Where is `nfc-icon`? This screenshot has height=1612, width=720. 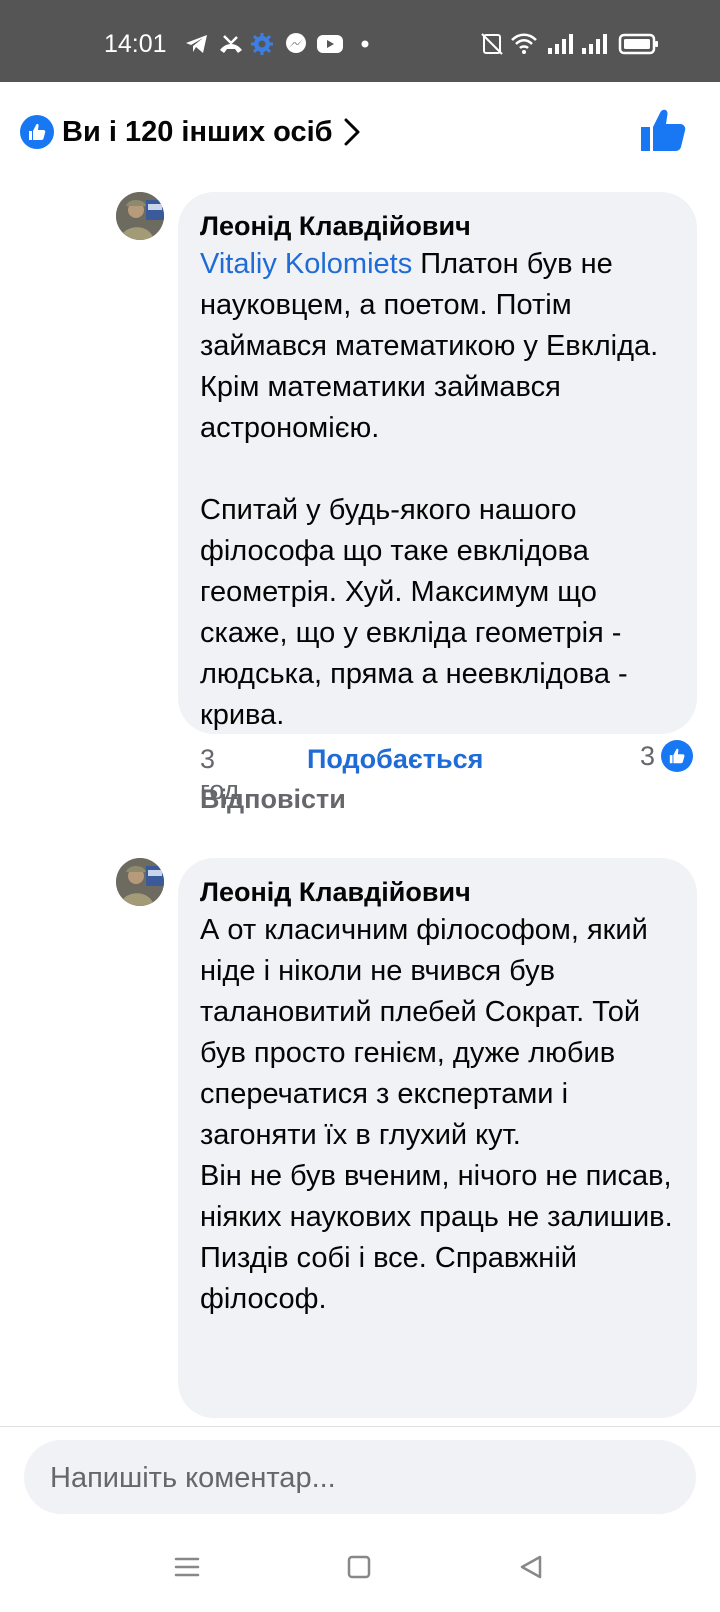
nfc-icon is located at coordinates (492, 44).